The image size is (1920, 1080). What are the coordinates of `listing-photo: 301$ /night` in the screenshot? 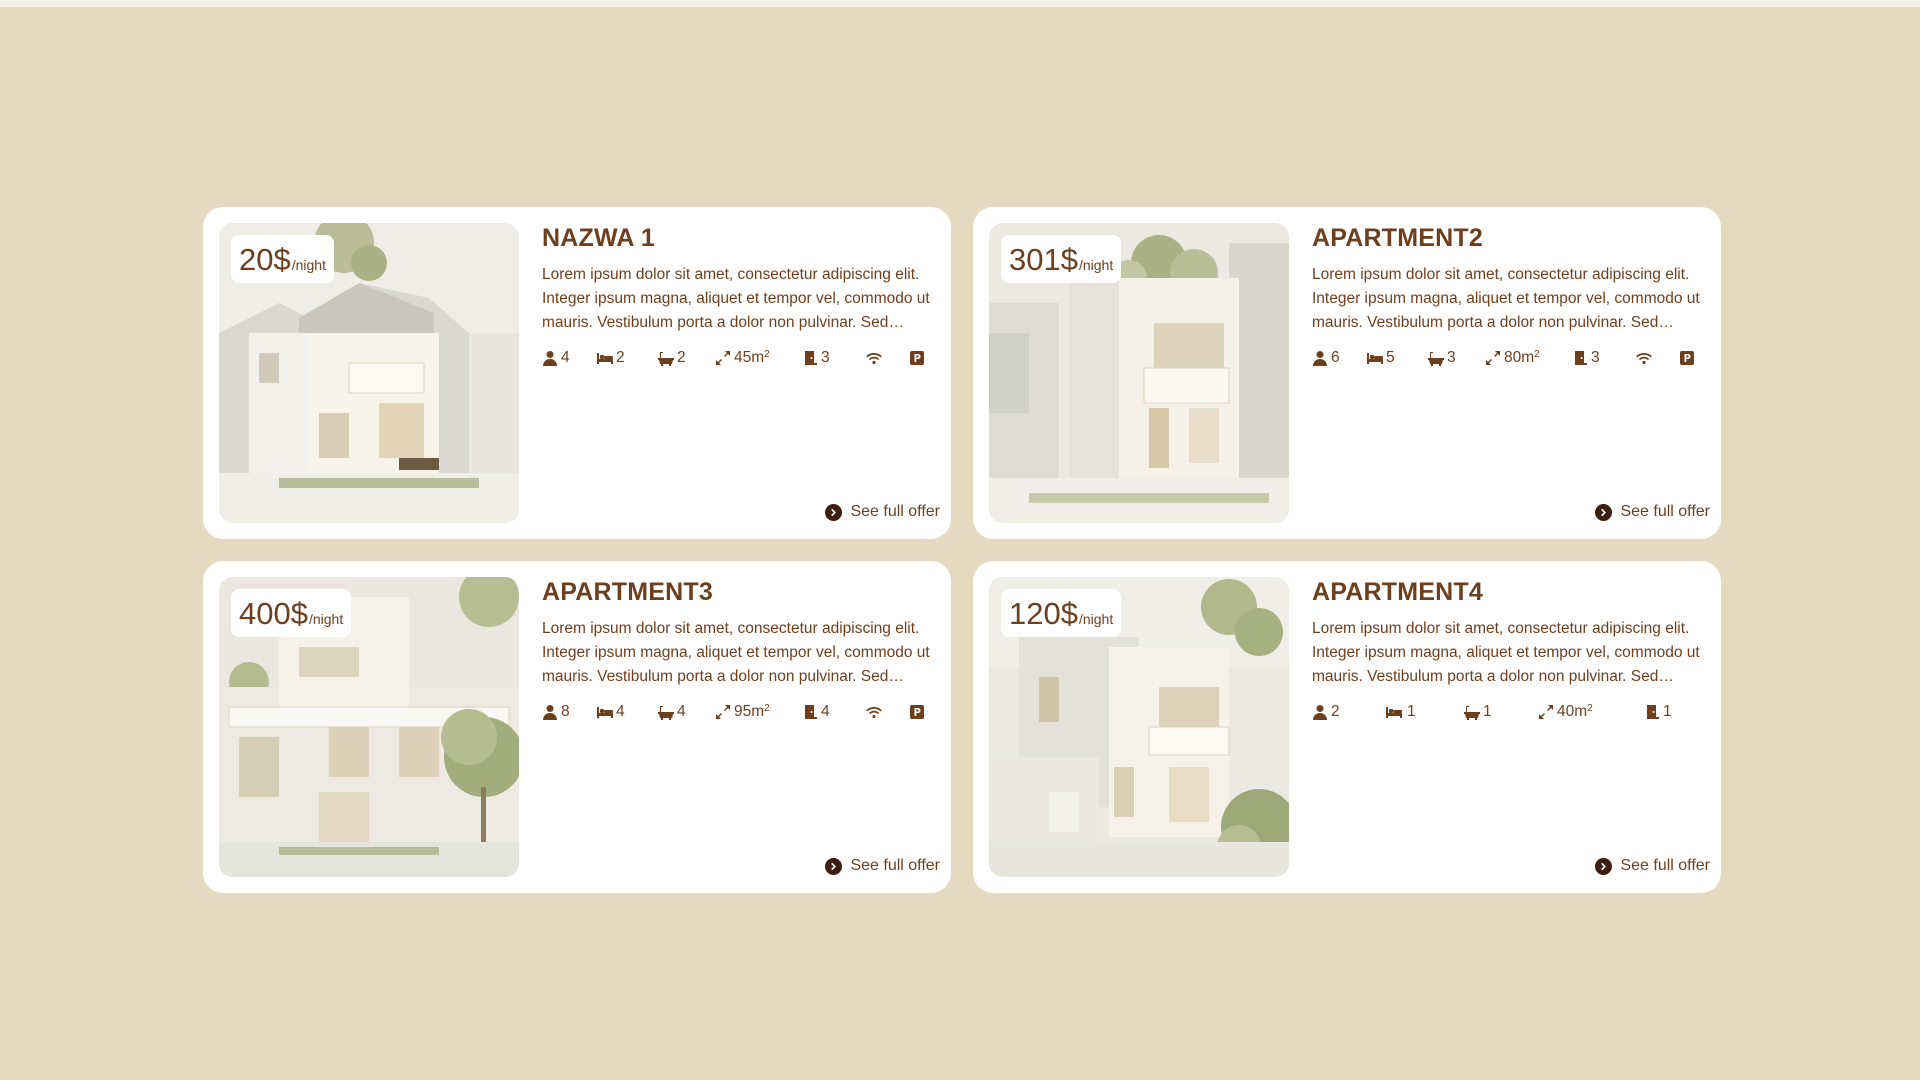 It's located at (1139, 373).